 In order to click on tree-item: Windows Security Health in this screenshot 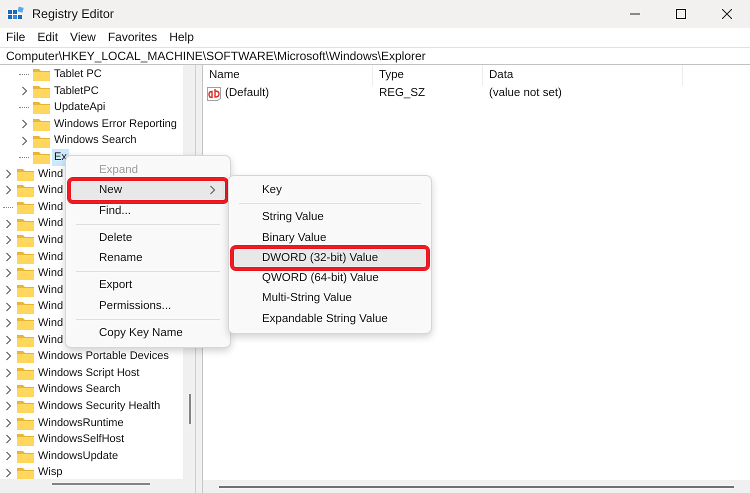, I will do `click(99, 406)`.